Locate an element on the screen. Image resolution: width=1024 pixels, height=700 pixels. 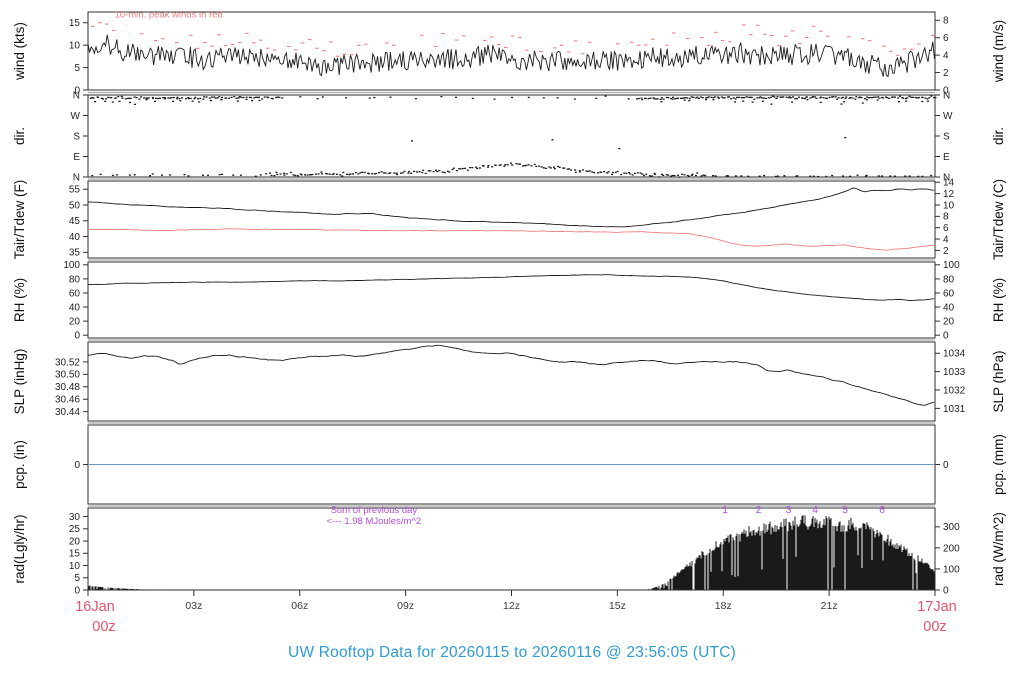
left-tick-label-rad: 30 is located at coordinates (75, 517).